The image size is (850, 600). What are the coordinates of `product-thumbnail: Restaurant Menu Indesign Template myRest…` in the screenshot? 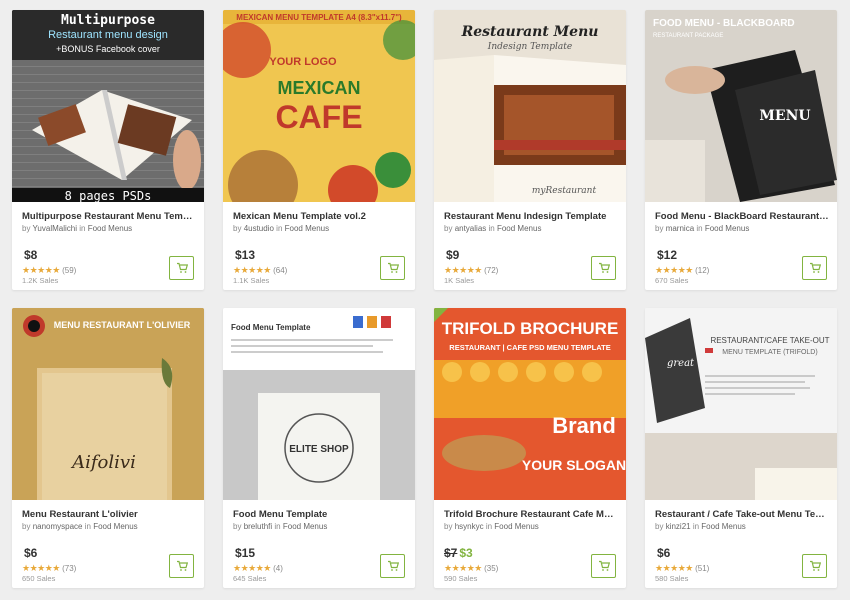 It's located at (530, 106).